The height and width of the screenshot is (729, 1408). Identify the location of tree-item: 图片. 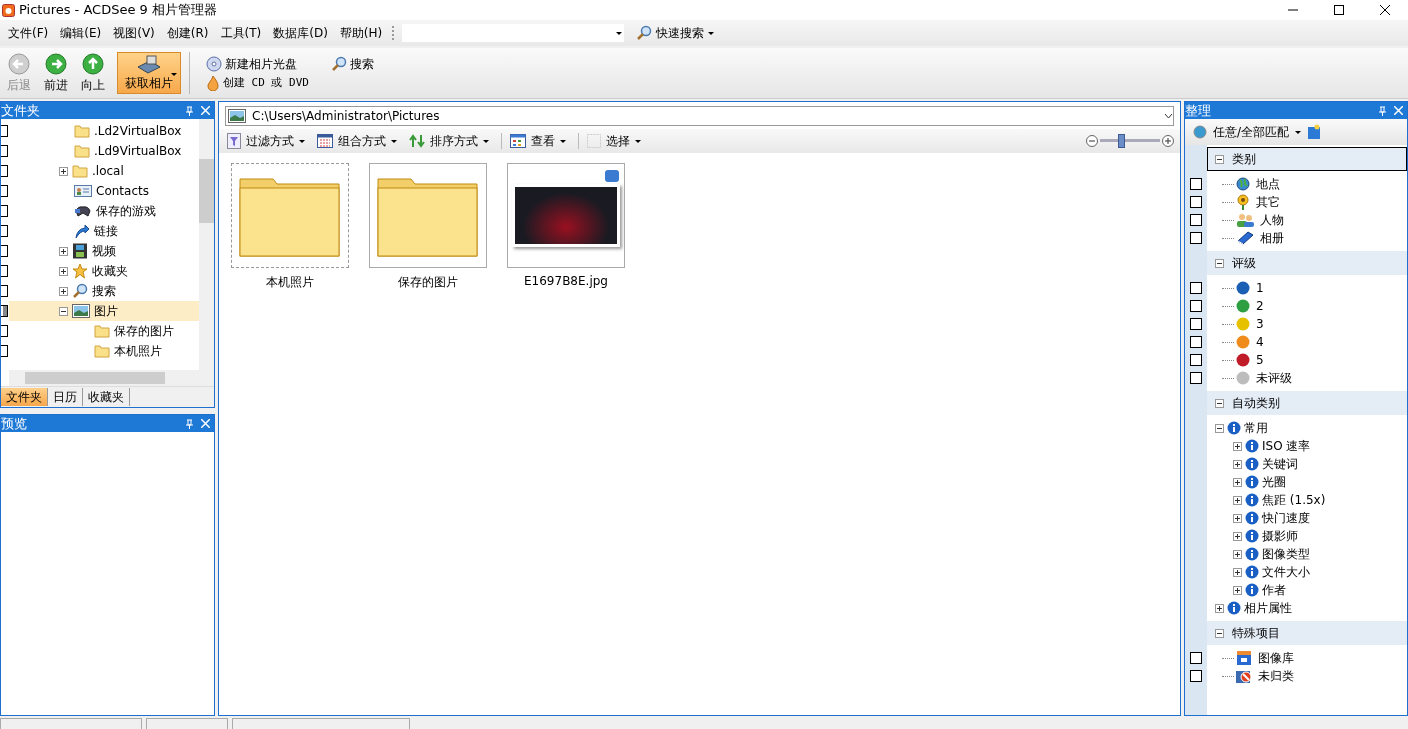
(104, 311).